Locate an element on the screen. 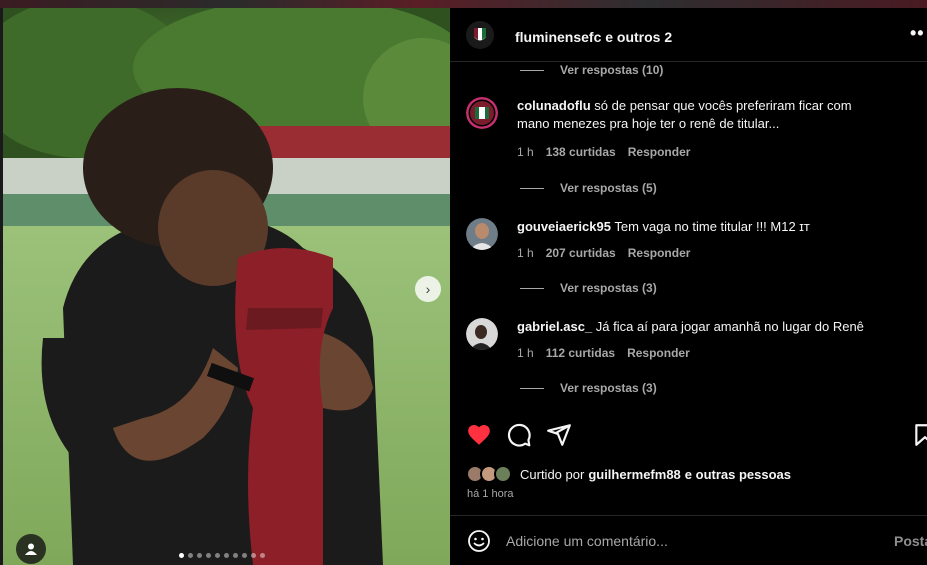 The height and width of the screenshot is (565, 927). liked-user-link: guilhermefm88 is located at coordinates (634, 474).